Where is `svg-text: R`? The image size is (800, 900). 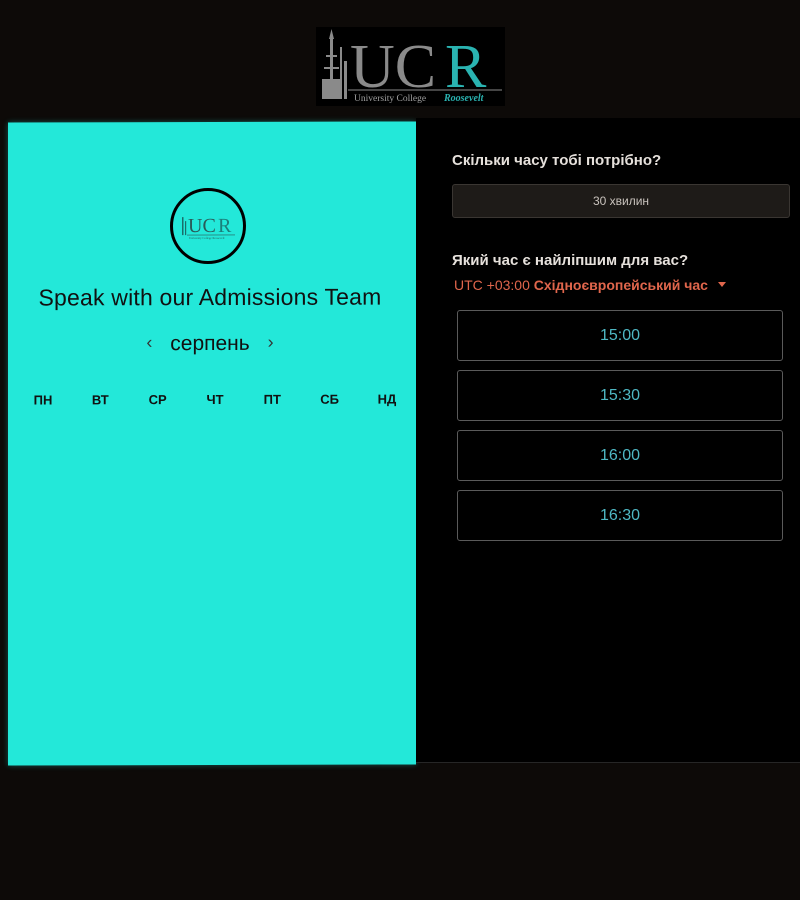
svg-text: R is located at coordinates (225, 226).